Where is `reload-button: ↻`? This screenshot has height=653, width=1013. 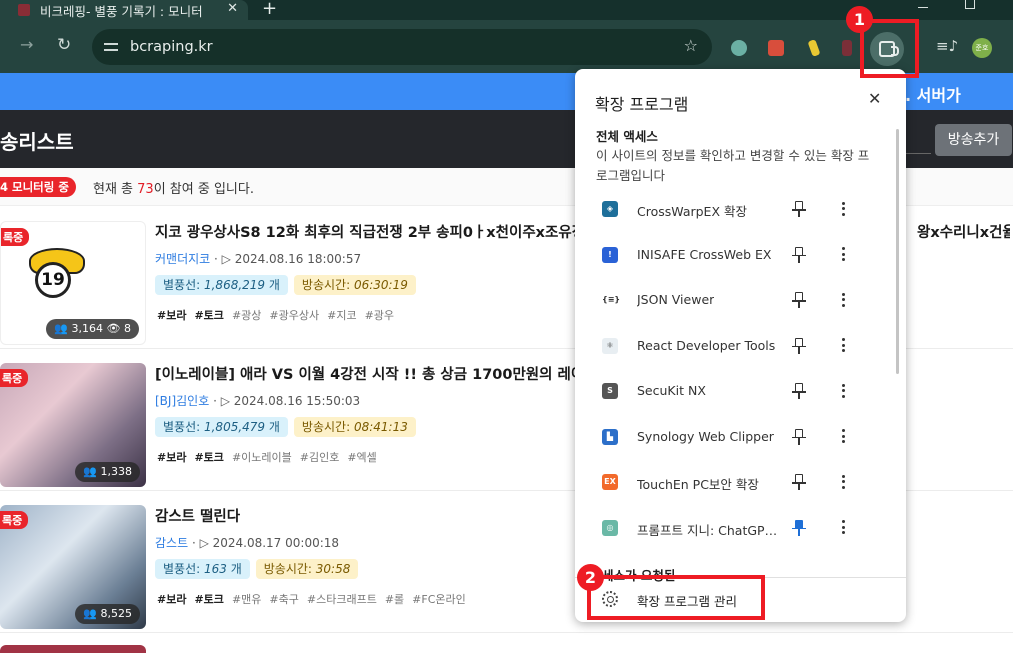
reload-button: ↻ is located at coordinates (64, 45).